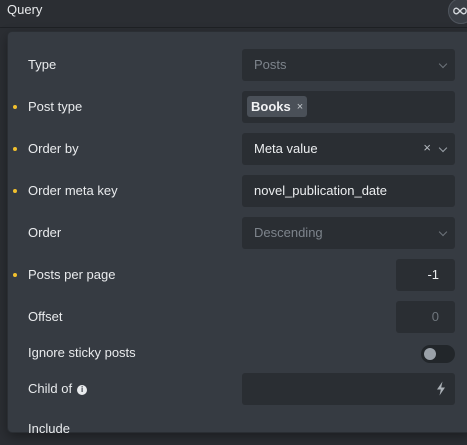  What do you see at coordinates (425, 275) in the screenshot?
I see `posts-per-page-input: -1` at bounding box center [425, 275].